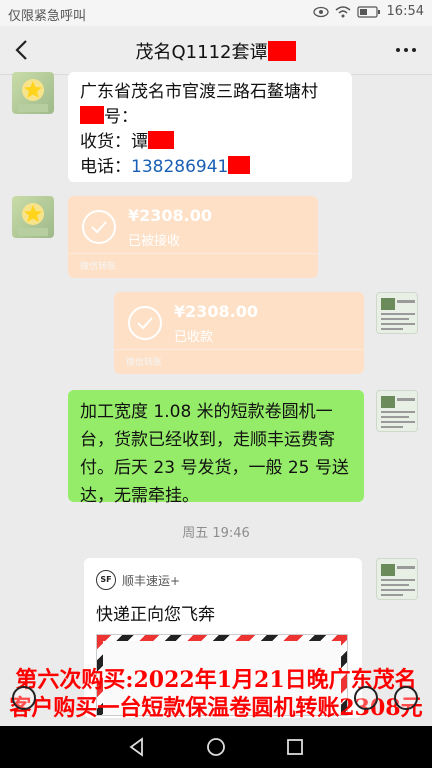 This screenshot has width=432, height=768. Describe the element at coordinates (121, 117) in the screenshot. I see `house-number-suffix: 号：` at that location.